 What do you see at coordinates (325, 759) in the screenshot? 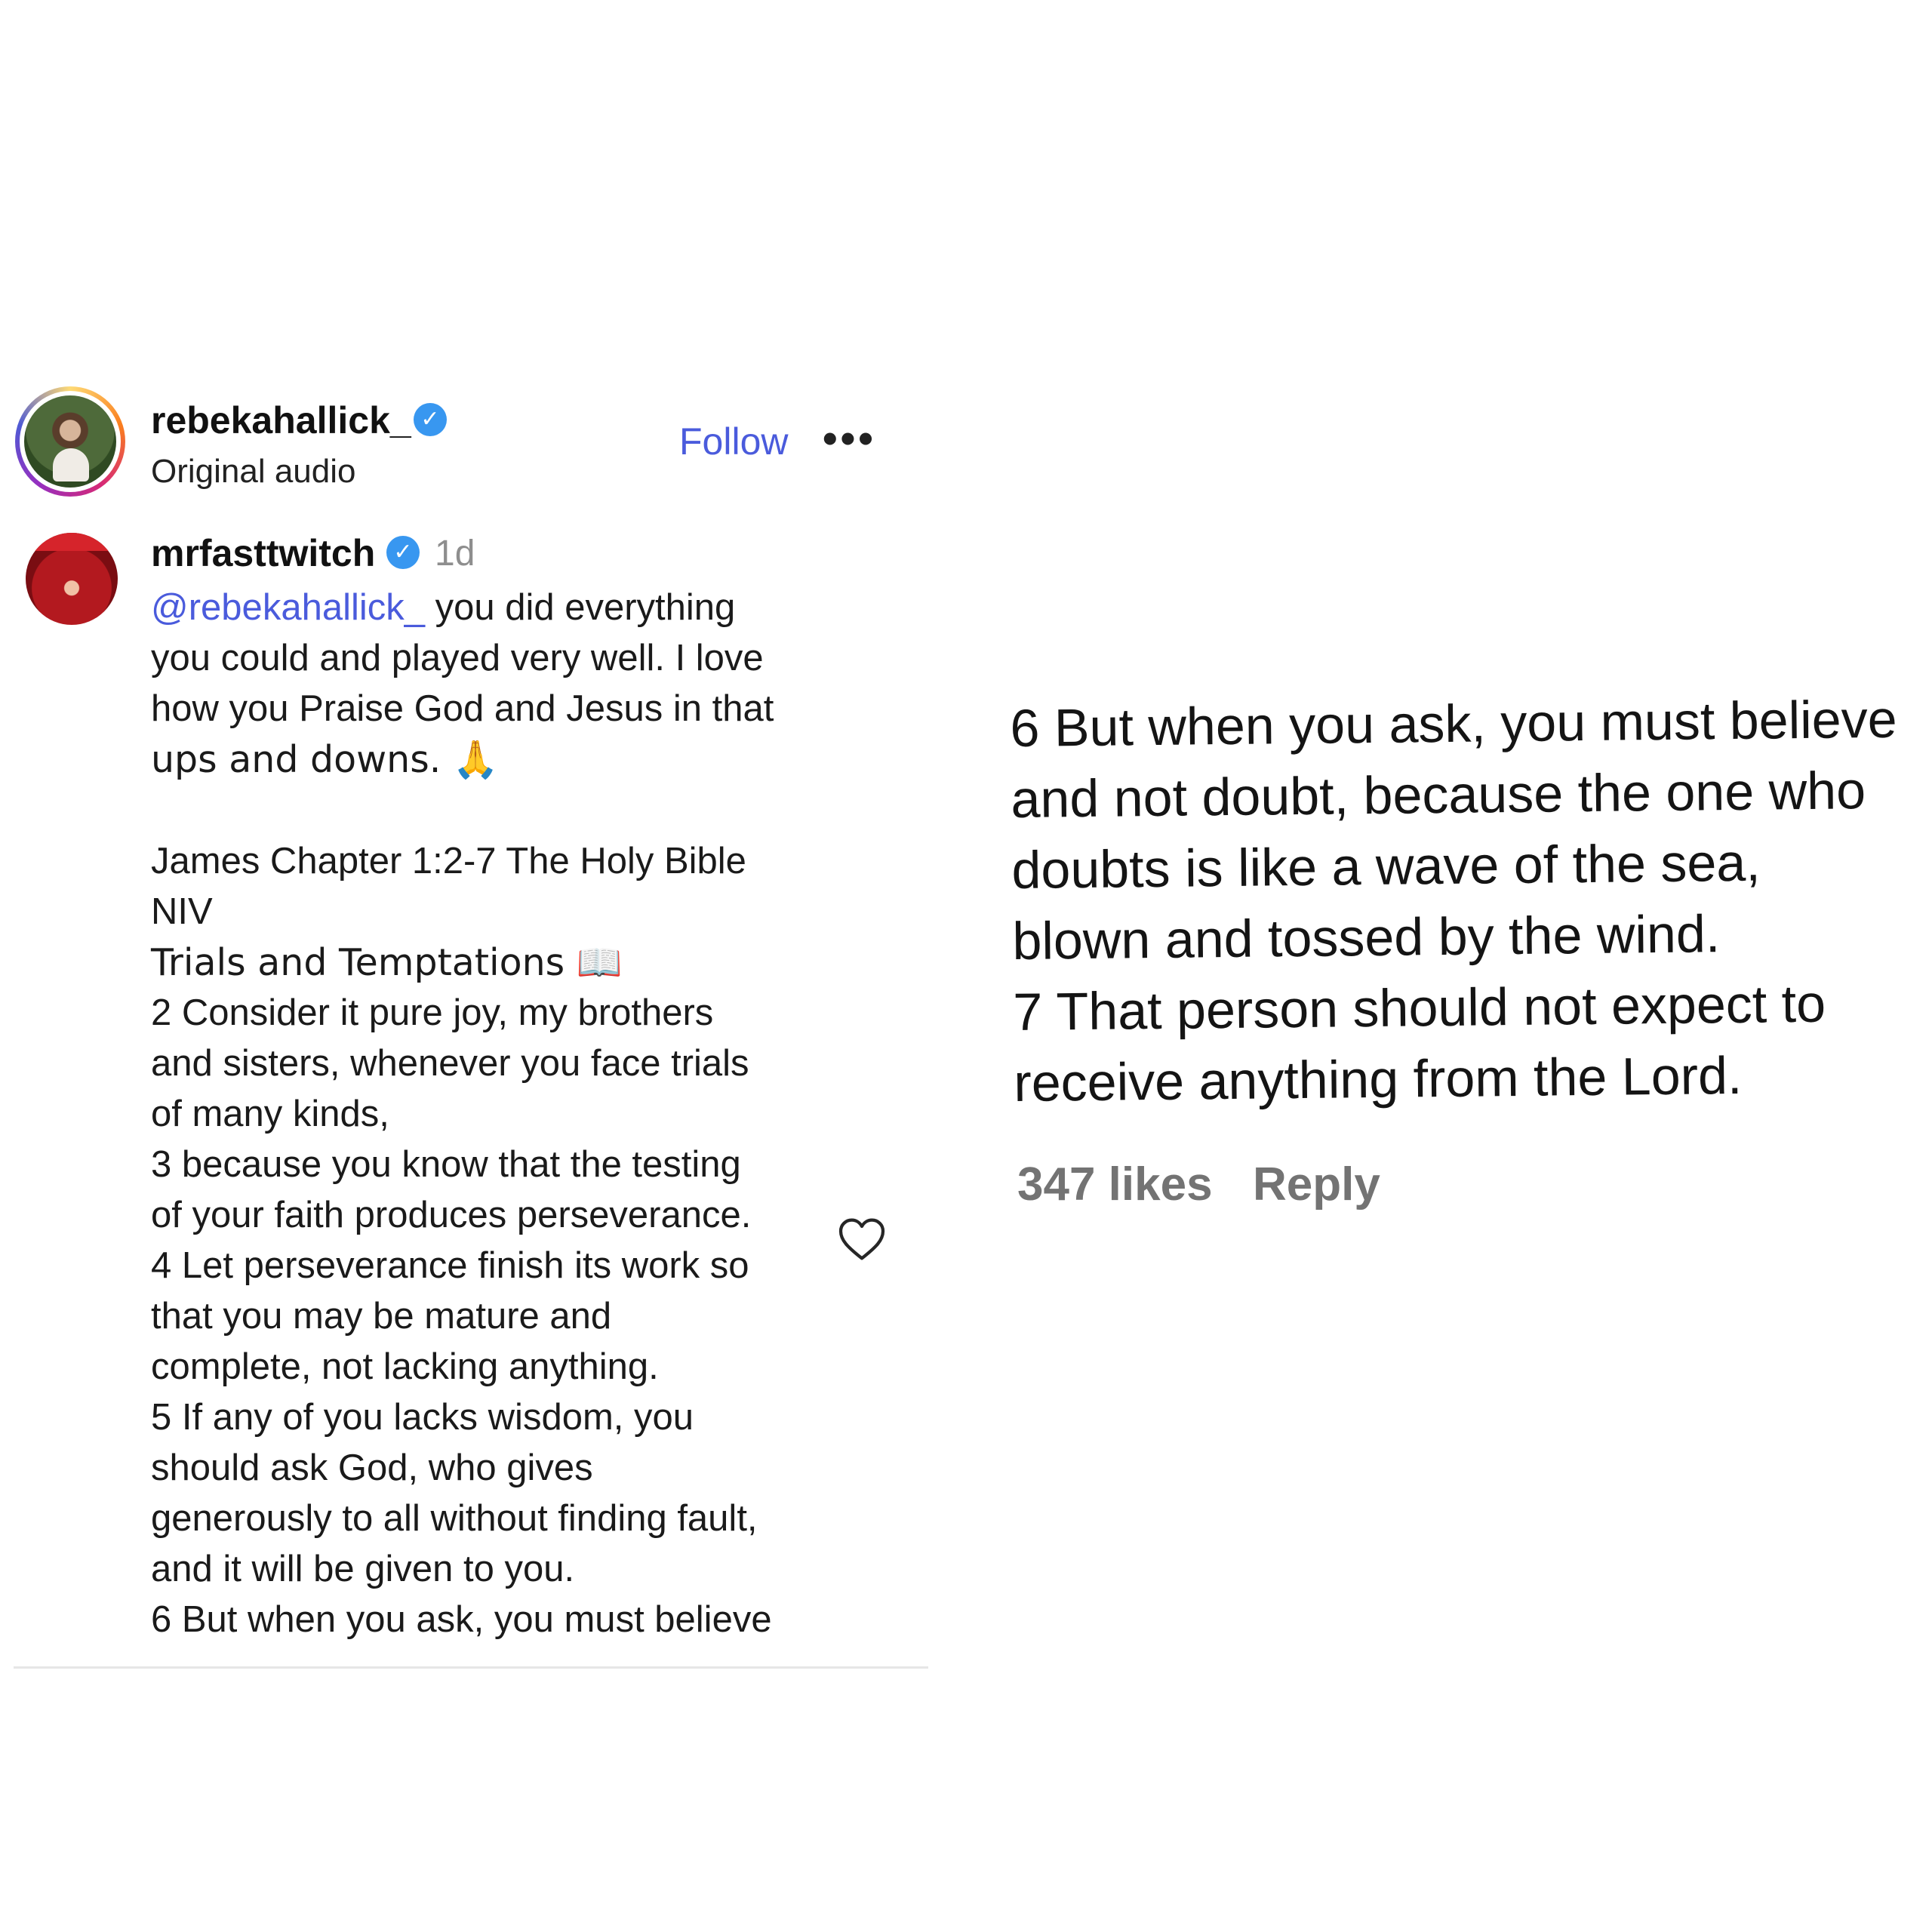
I see `comment-line: ups and downs. 🙏` at bounding box center [325, 759].